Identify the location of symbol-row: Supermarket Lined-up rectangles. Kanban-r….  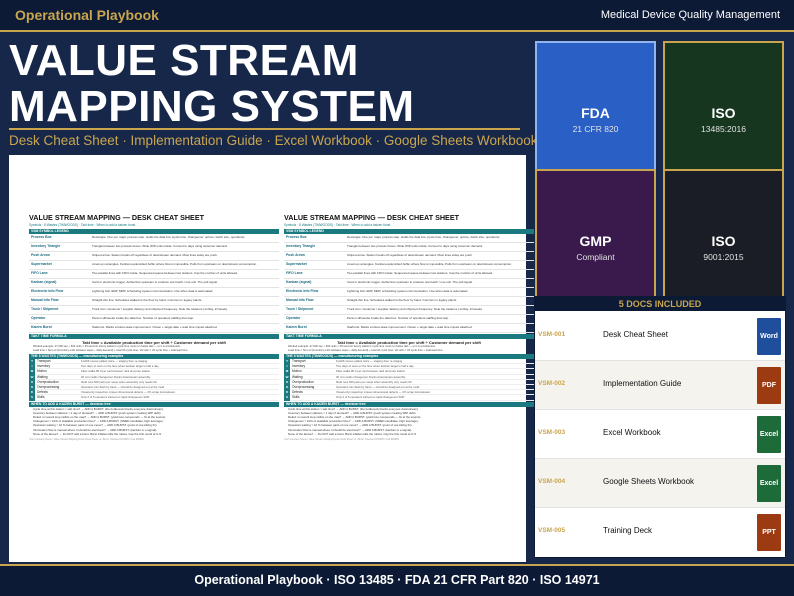
(409, 265).